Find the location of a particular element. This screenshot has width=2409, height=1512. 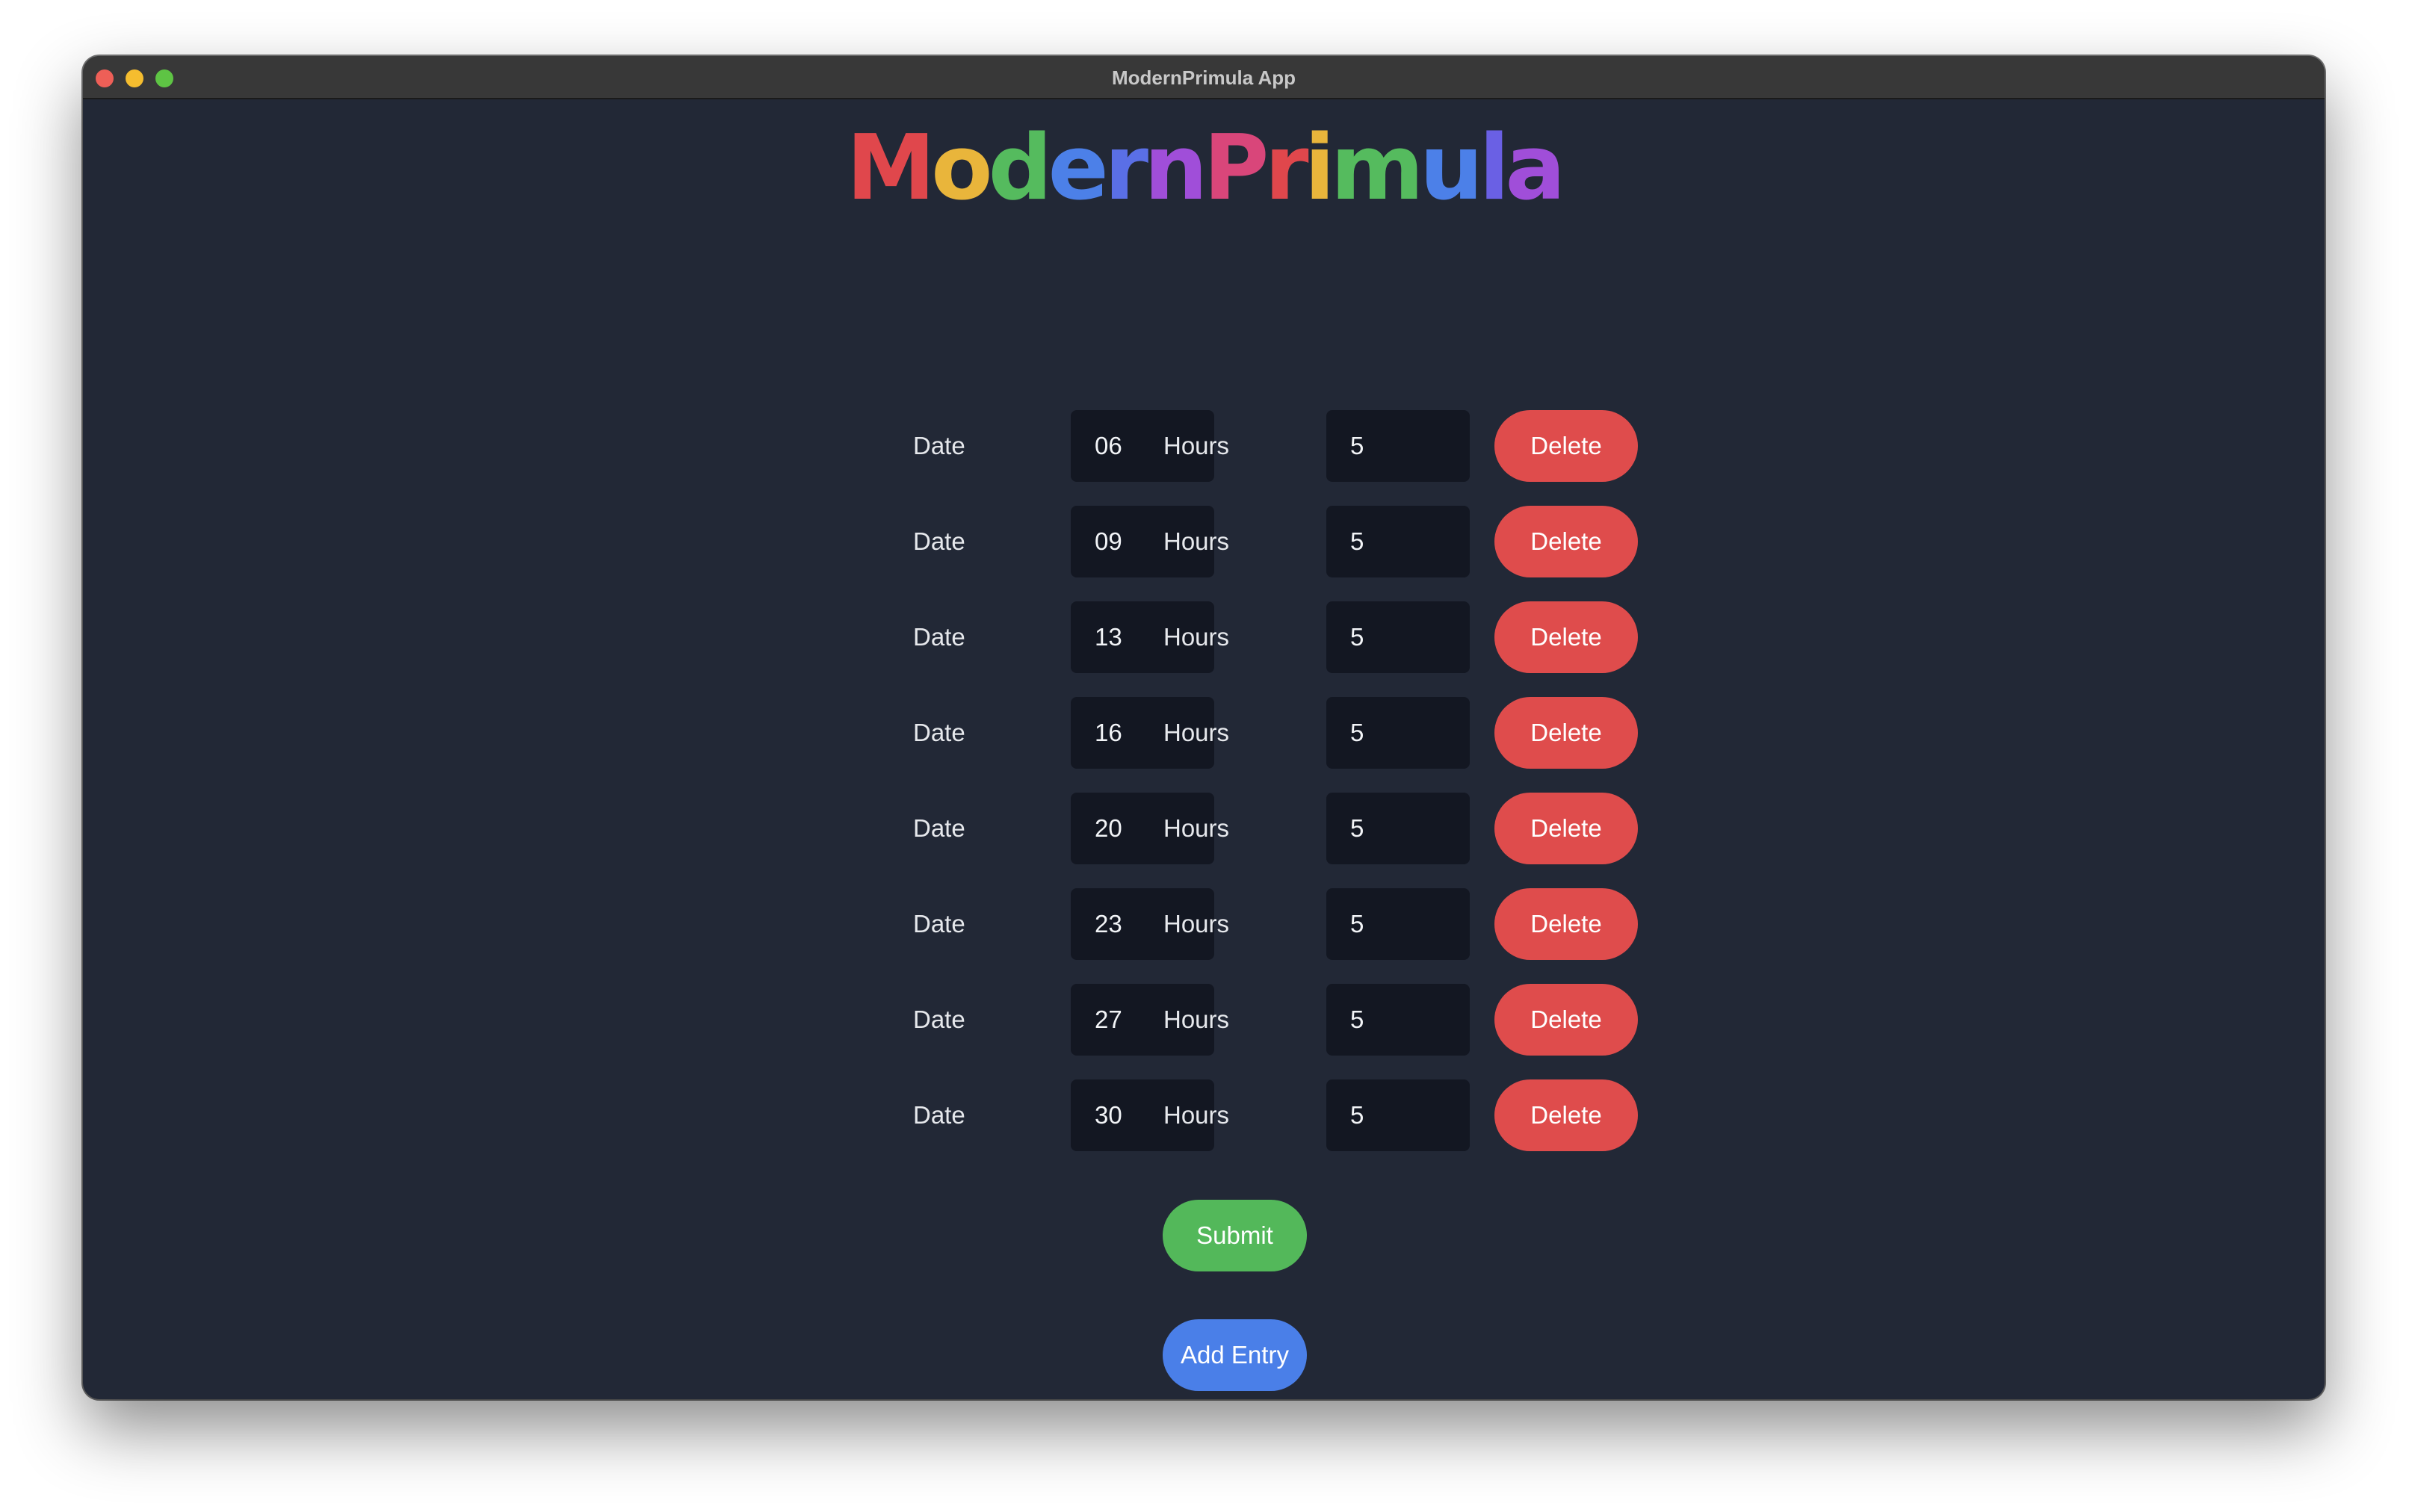

logo-letter: M is located at coordinates (891, 168).